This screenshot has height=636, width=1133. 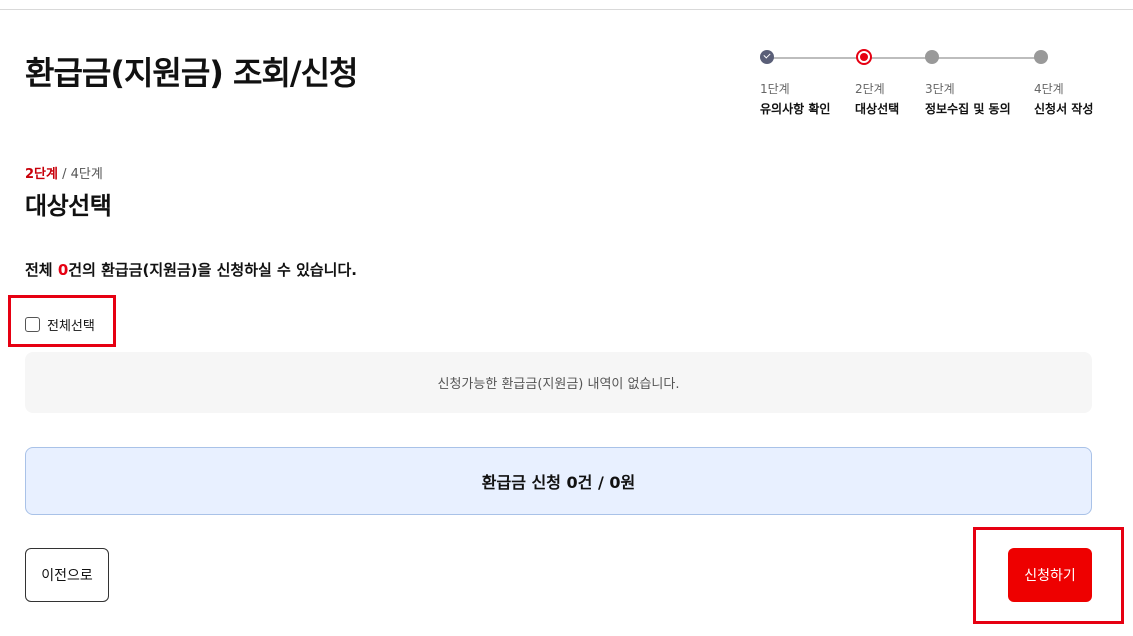 I want to click on eligible-count-message: 전체 0건의 환급금(지원금)을 신청하실 수 있습니다., so click(x=191, y=269).